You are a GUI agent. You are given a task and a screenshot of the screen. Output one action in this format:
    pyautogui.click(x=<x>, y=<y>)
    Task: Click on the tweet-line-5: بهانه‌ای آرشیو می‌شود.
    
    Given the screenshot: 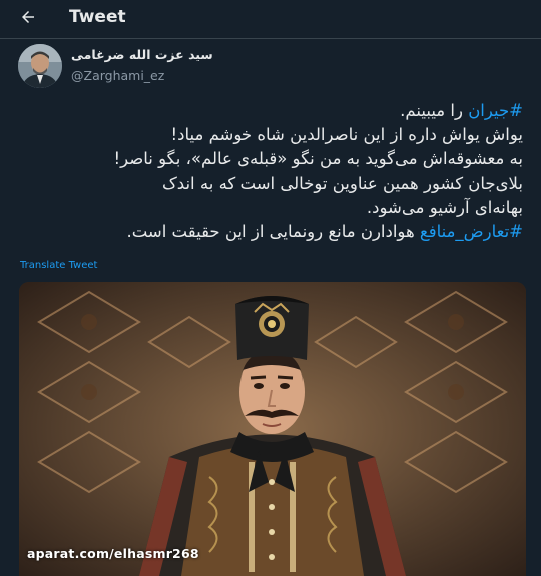 What is the action you would take?
    pyautogui.click(x=444, y=207)
    